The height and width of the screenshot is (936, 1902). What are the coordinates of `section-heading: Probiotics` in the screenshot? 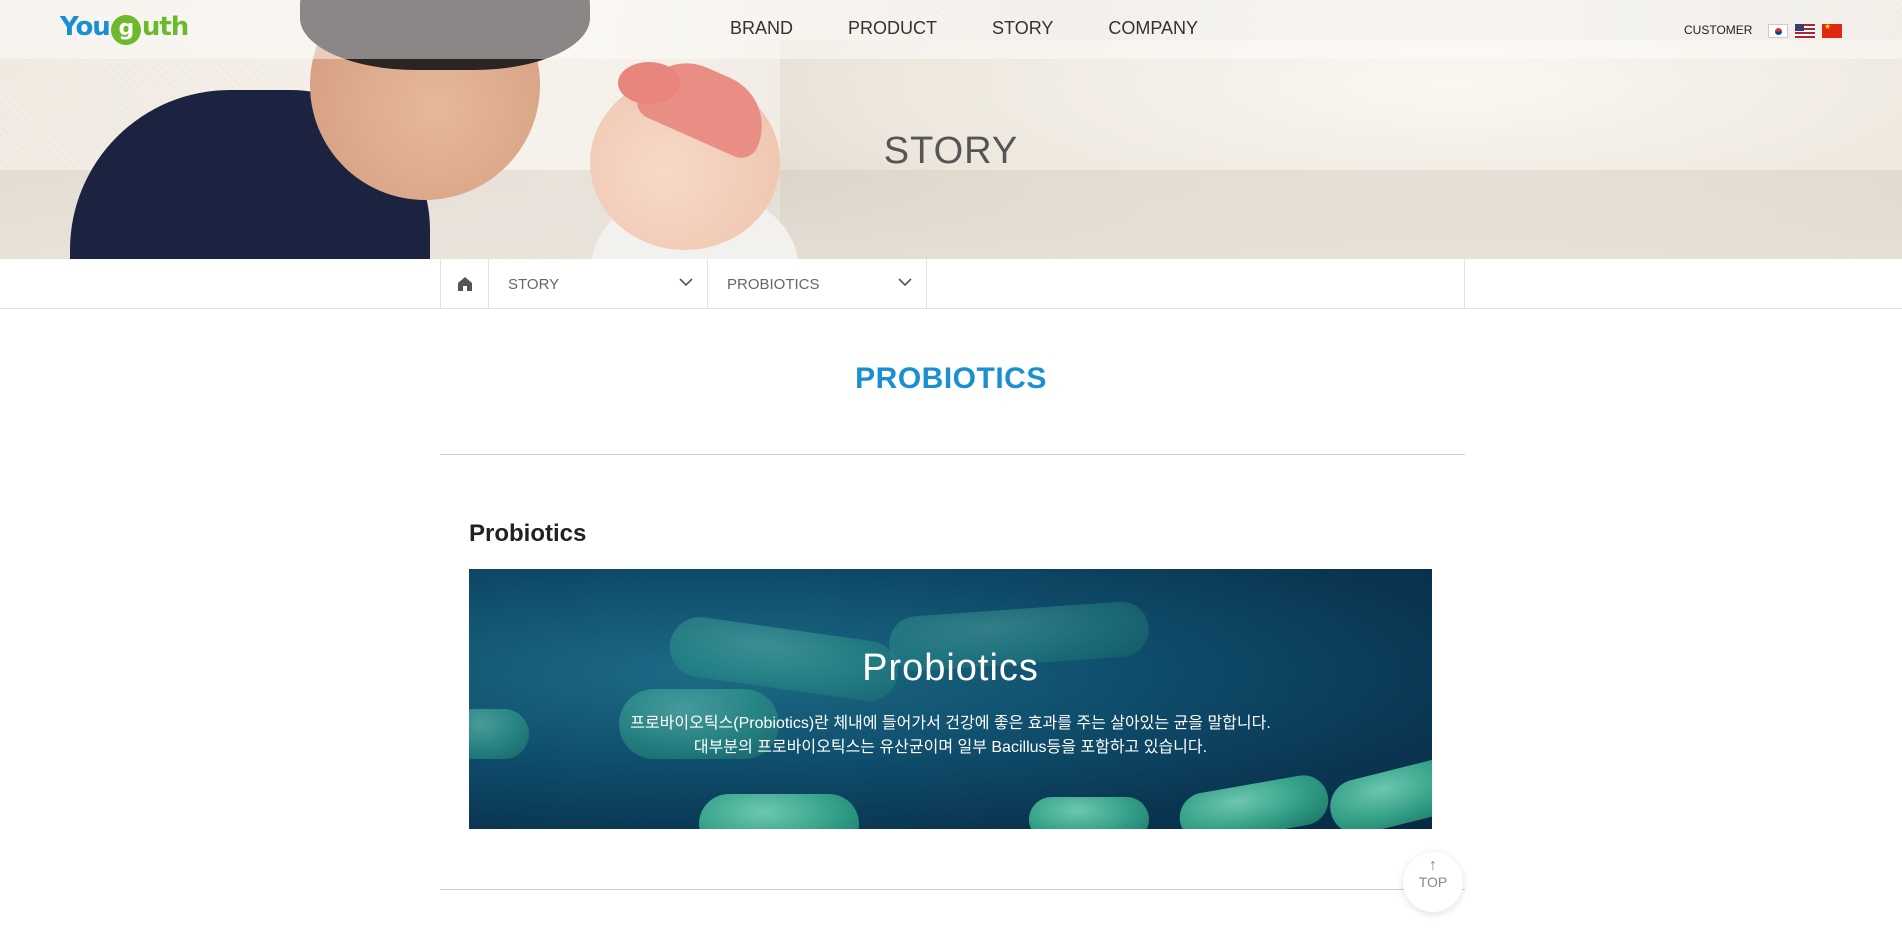 It's located at (528, 533).